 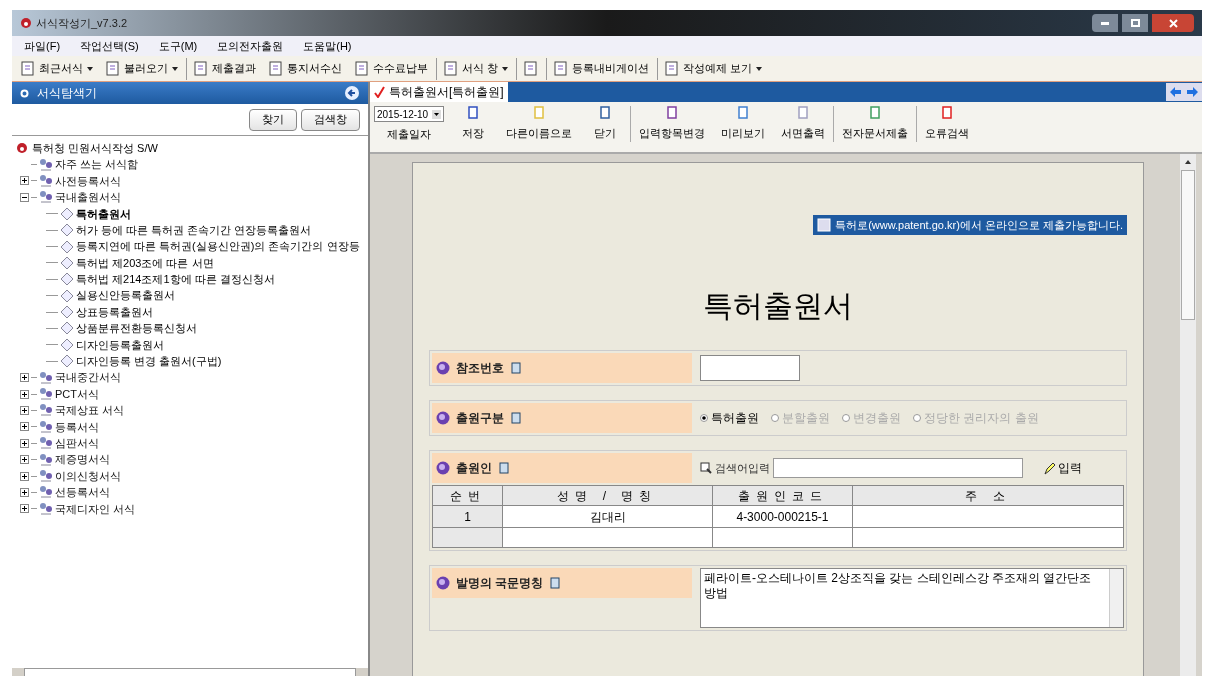 I want to click on tree-item: PCT서식, so click(x=192, y=394).